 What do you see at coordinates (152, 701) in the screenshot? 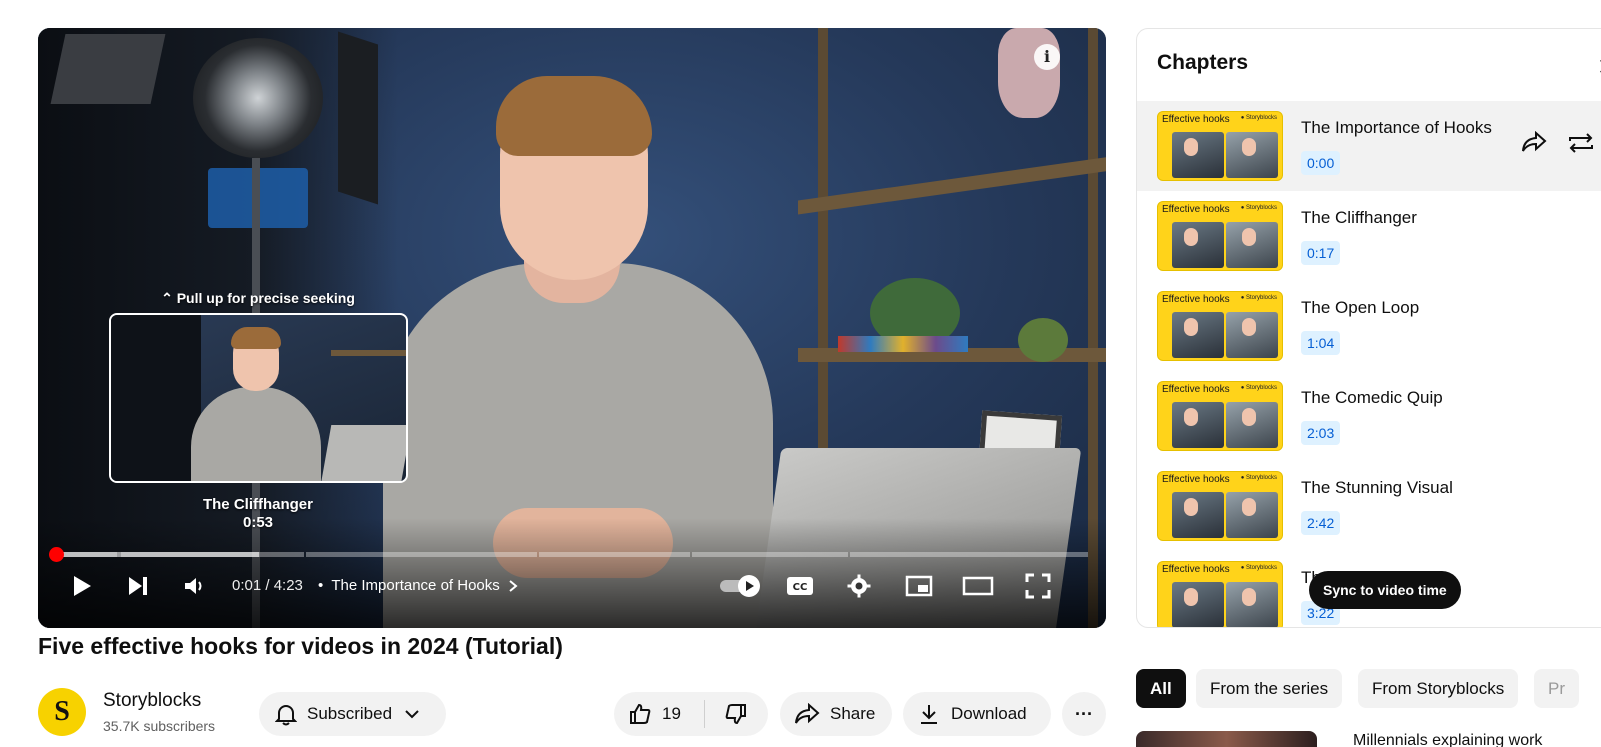
I see `channel-name: Storyblocks` at bounding box center [152, 701].